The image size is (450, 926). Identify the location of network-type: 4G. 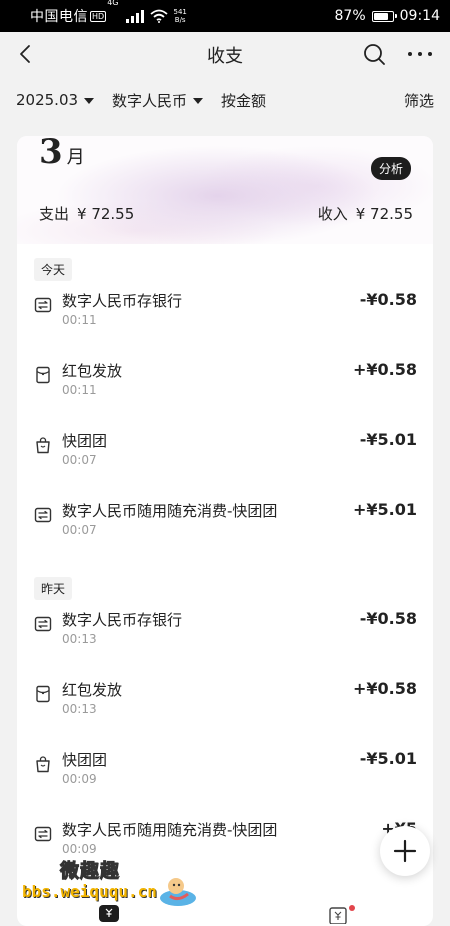
(113, 3).